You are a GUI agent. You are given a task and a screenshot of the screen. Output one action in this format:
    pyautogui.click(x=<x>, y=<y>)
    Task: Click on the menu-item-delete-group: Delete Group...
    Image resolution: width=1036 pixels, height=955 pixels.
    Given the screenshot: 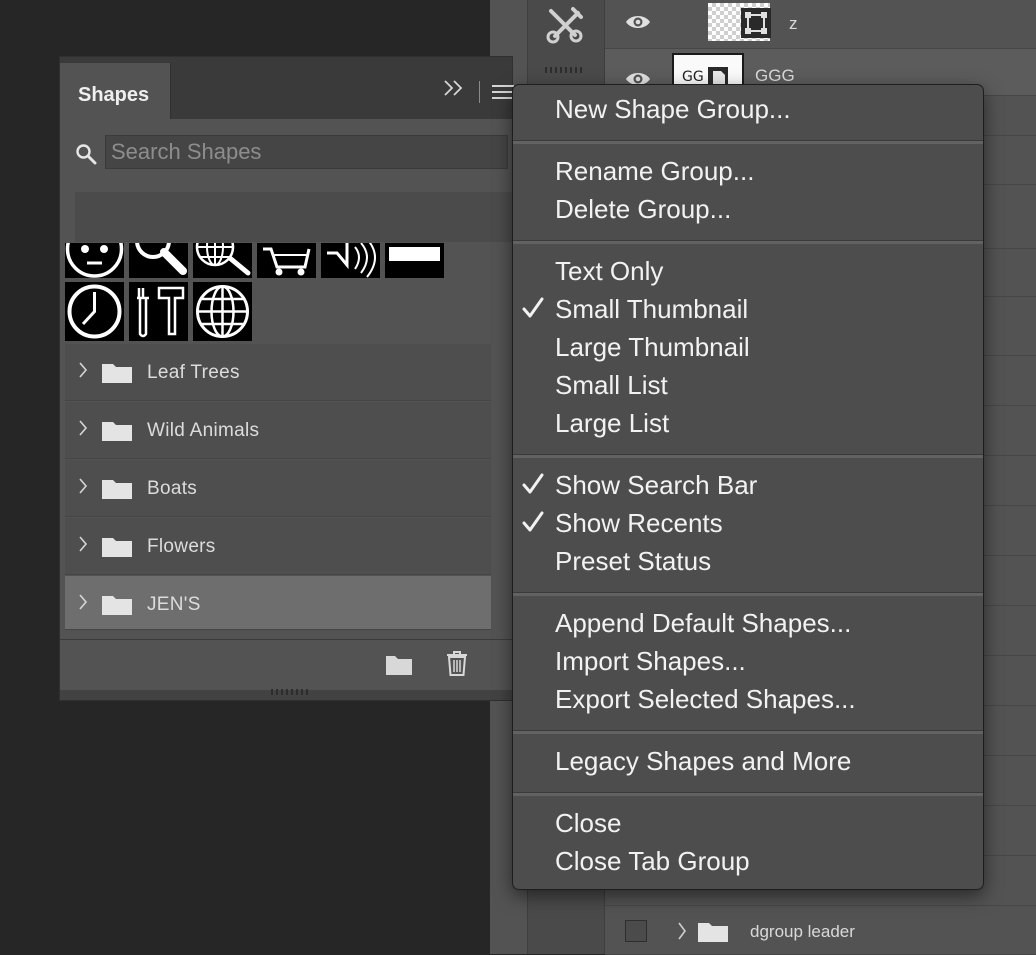 What is the action you would take?
    pyautogui.click(x=748, y=209)
    